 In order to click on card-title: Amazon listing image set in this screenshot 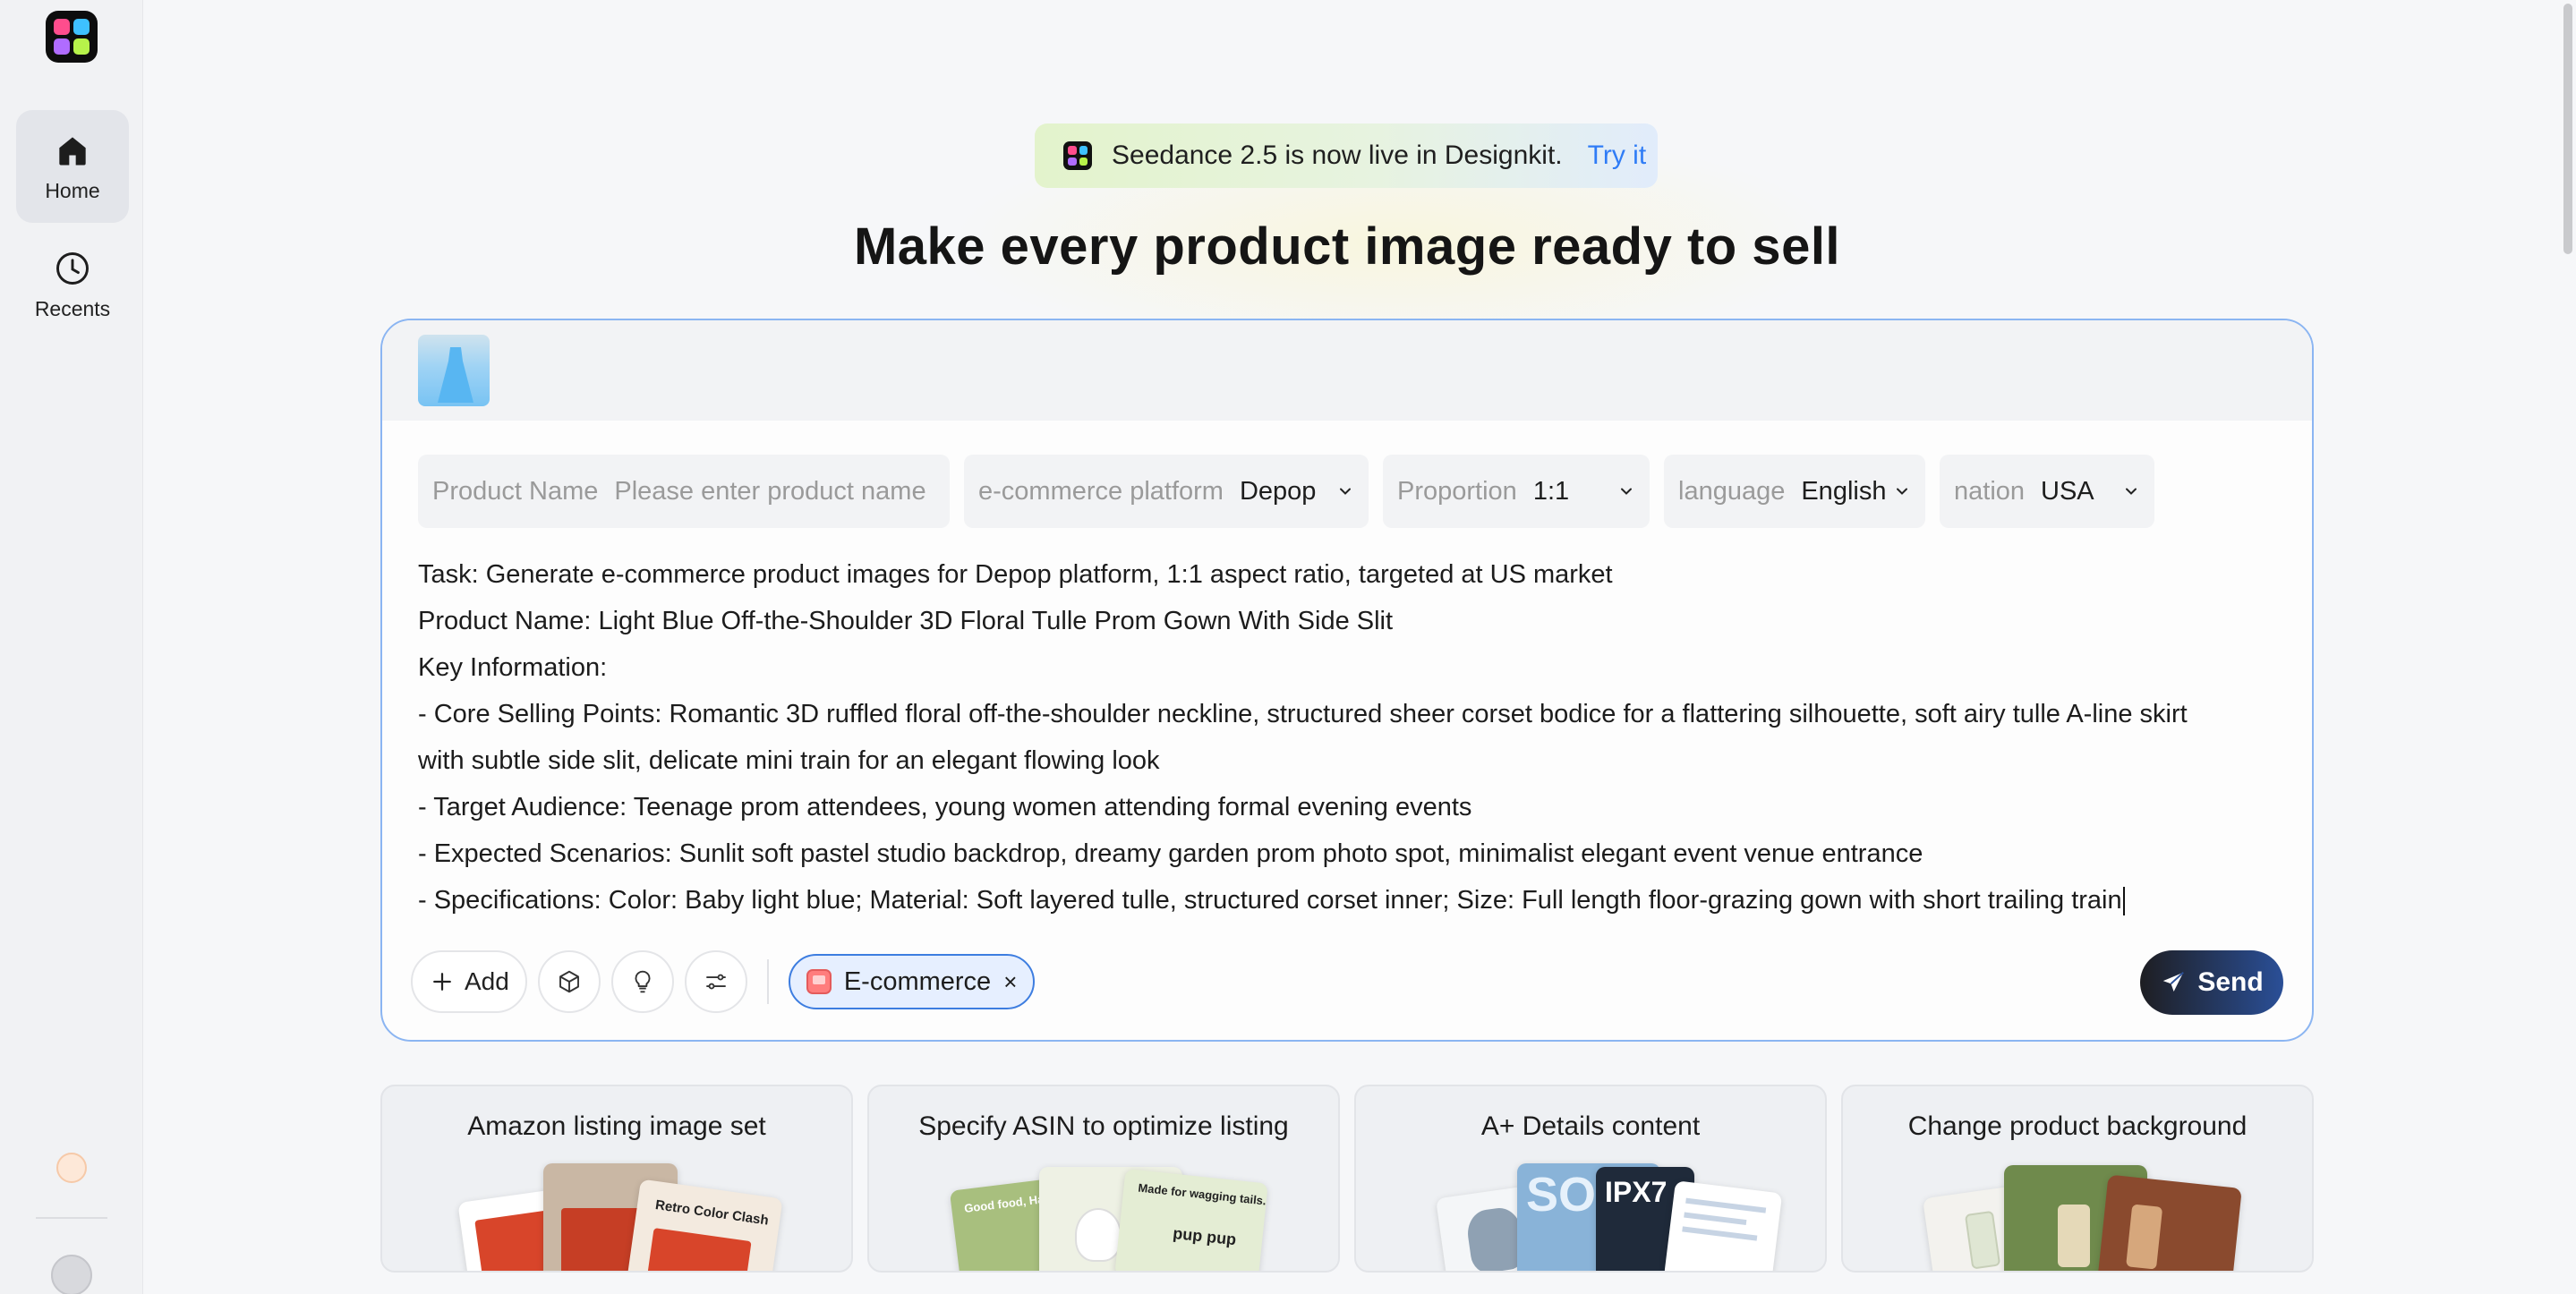, I will do `click(616, 1126)`.